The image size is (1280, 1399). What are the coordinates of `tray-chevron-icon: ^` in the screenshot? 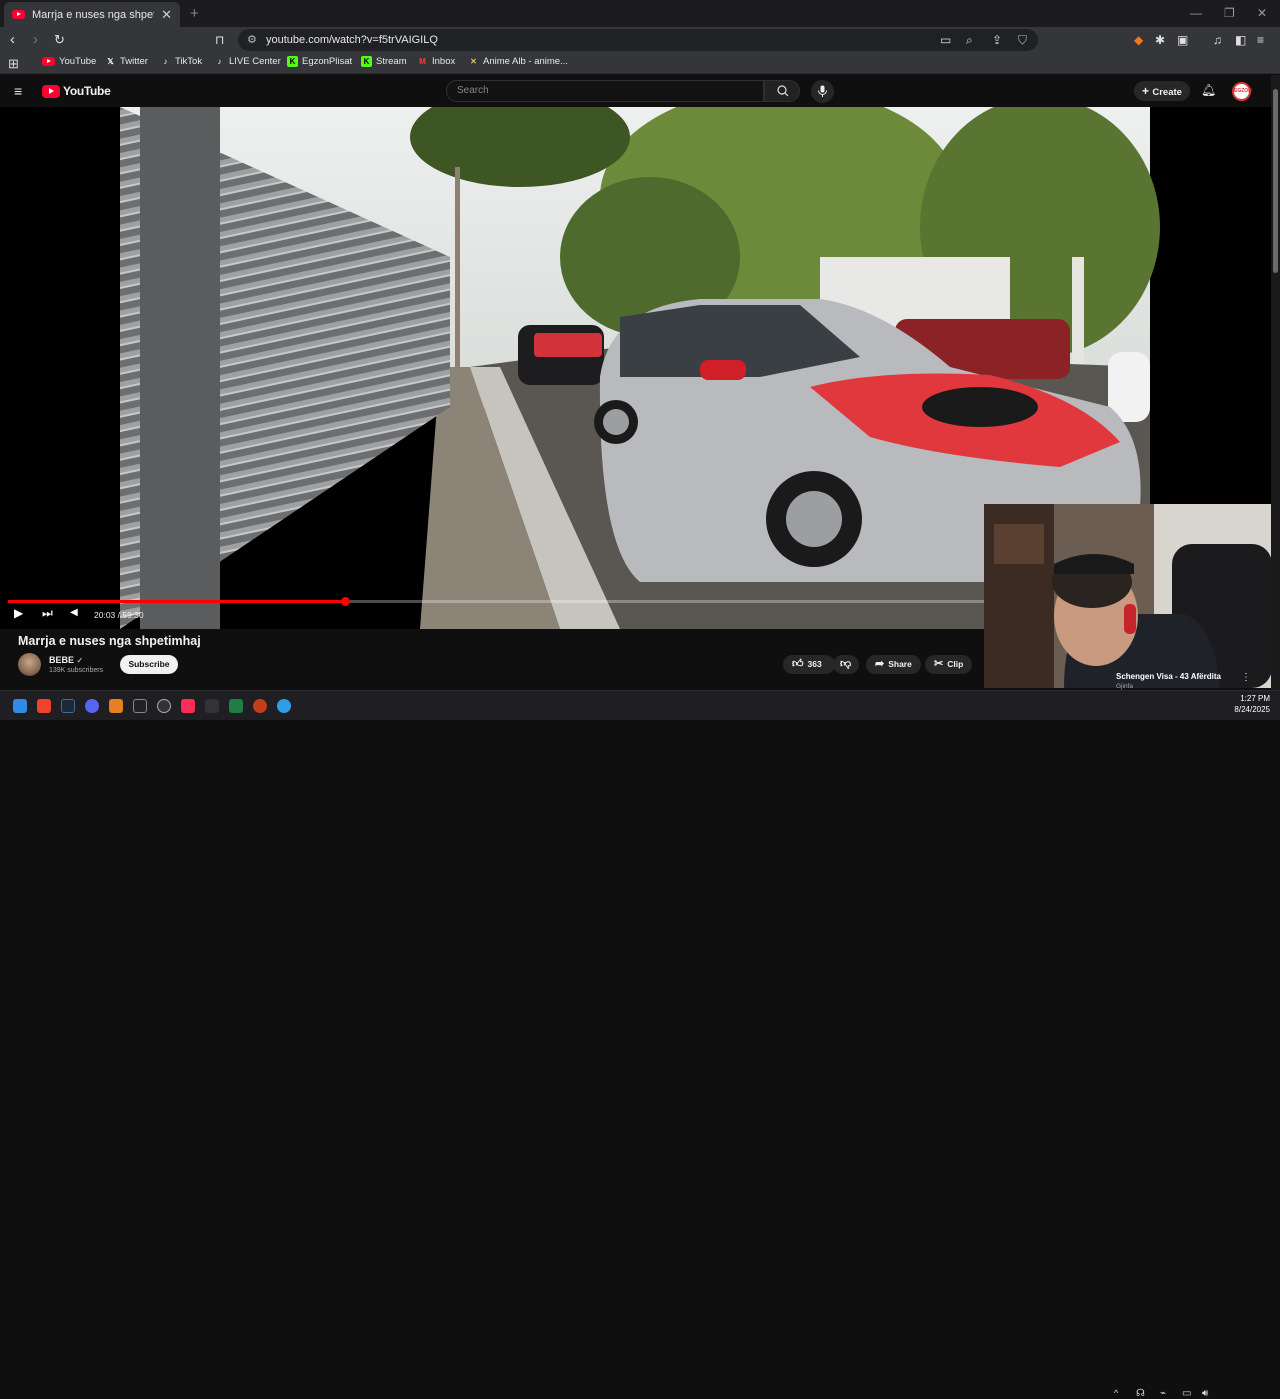 It's located at (1116, 1393).